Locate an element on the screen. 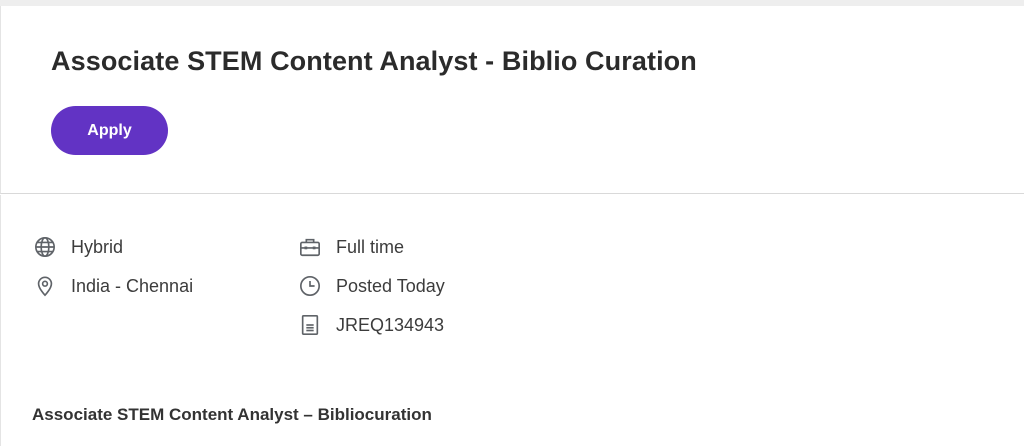  meta-column-left: Hybrid India - Chennai is located at coordinates (113, 274).